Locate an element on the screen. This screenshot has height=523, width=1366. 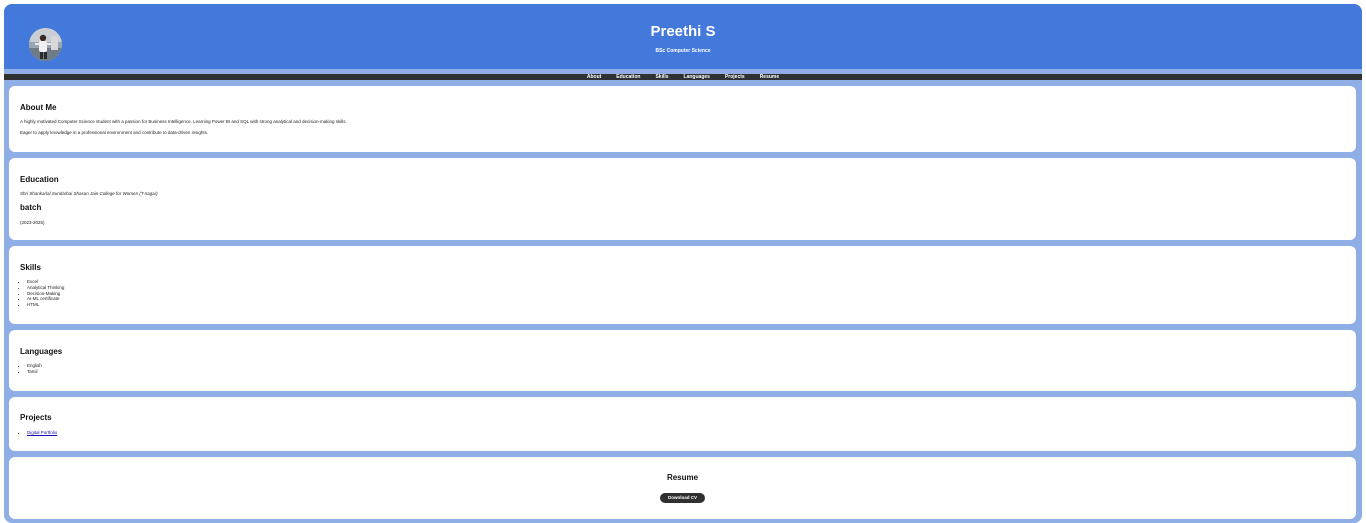
nav-link-resume: Resume is located at coordinates (769, 77).